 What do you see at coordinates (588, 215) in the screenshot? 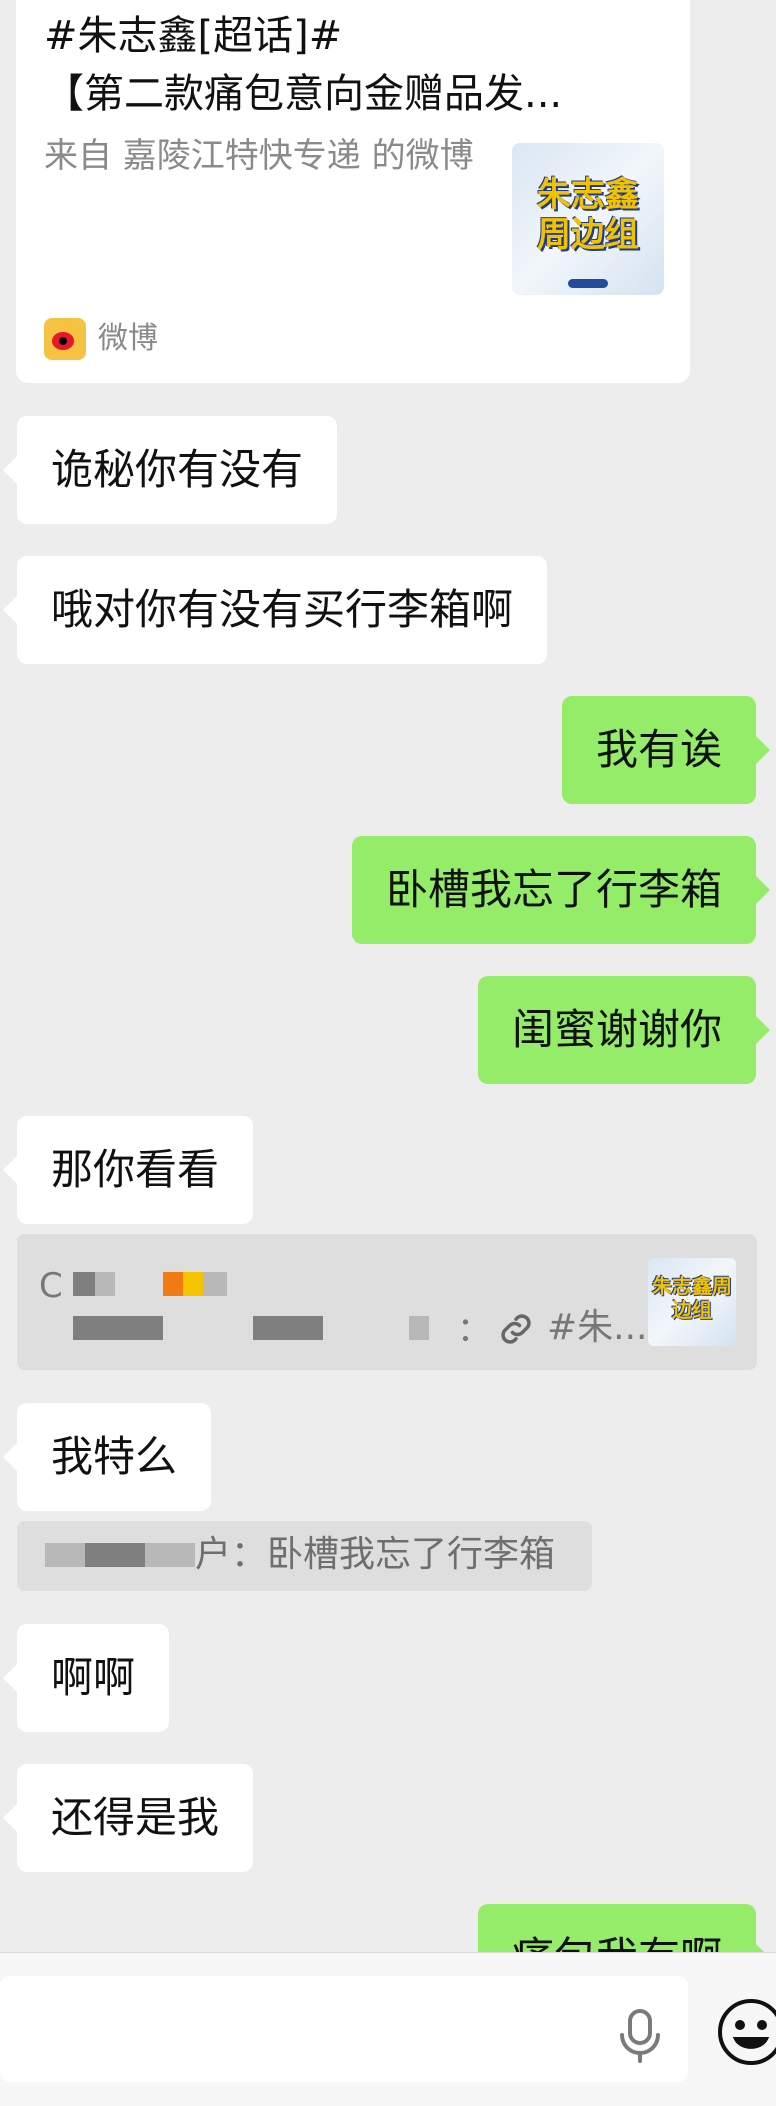
I see `thumbnail-title: 朱志鑫周边组` at bounding box center [588, 215].